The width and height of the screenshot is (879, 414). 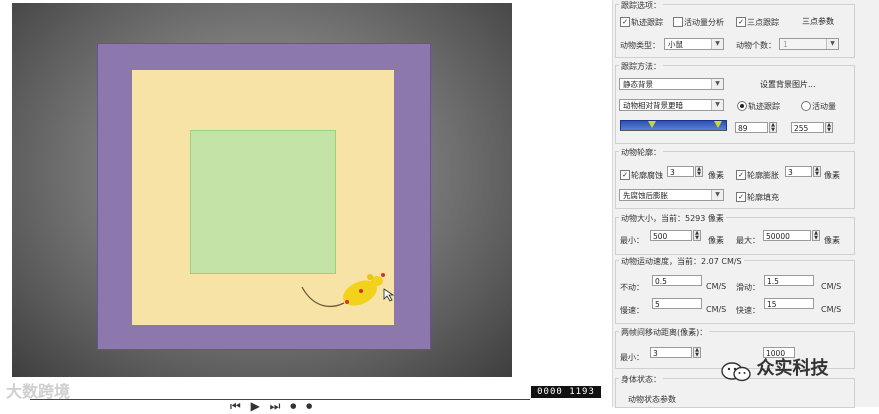 I want to click on contour-order-value: 先腐蚀后膨胀, so click(x=645, y=195).